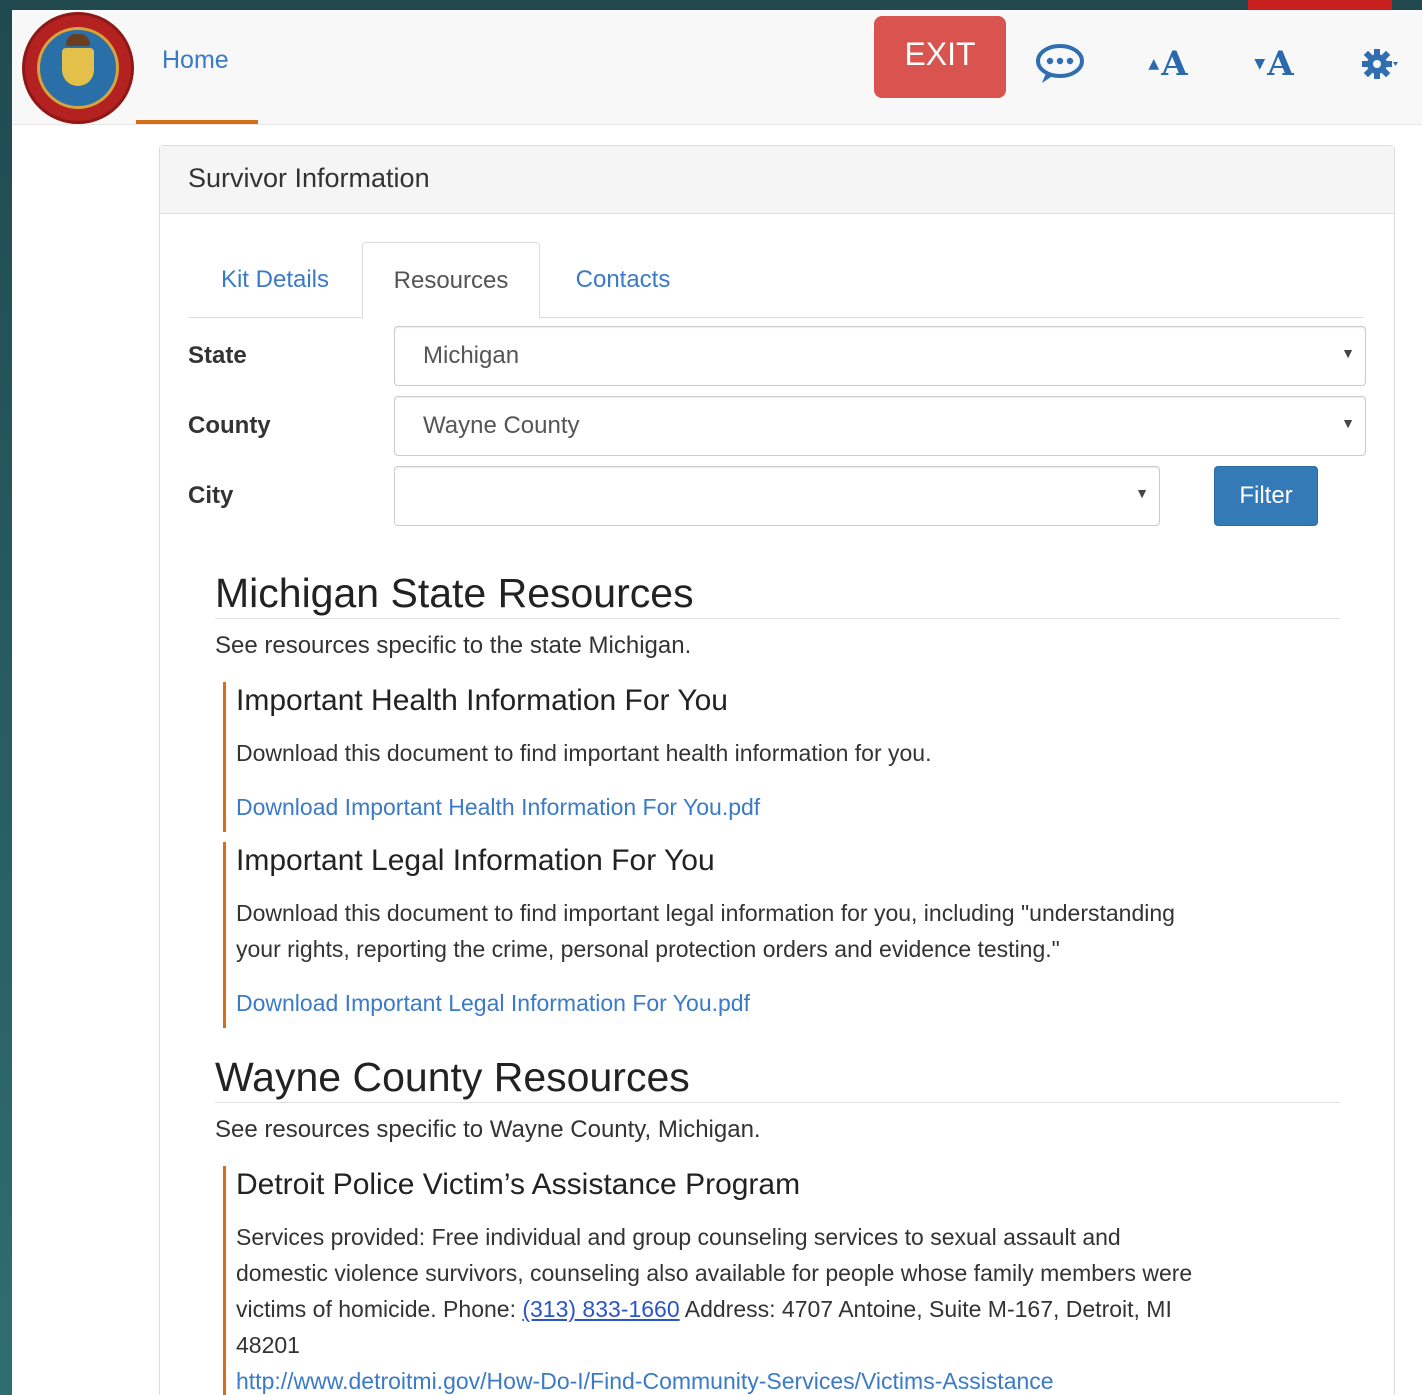 This screenshot has height=1395, width=1422. I want to click on tab-contacts: Contacts, so click(623, 280).